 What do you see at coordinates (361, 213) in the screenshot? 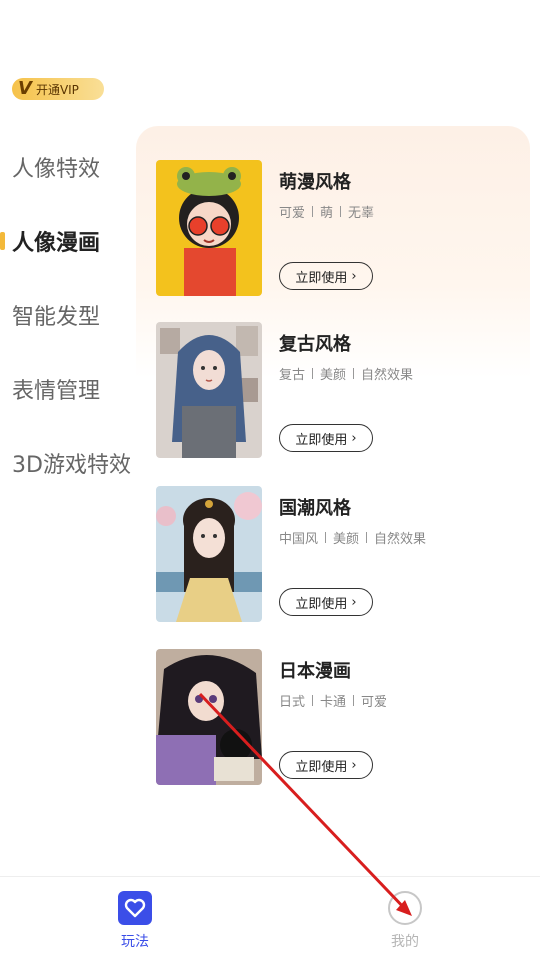
I see `tag: 无辜` at bounding box center [361, 213].